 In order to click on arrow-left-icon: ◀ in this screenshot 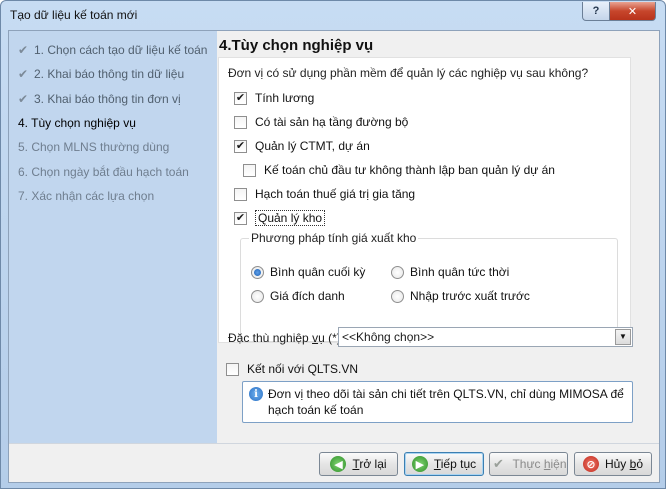, I will do `click(338, 464)`.